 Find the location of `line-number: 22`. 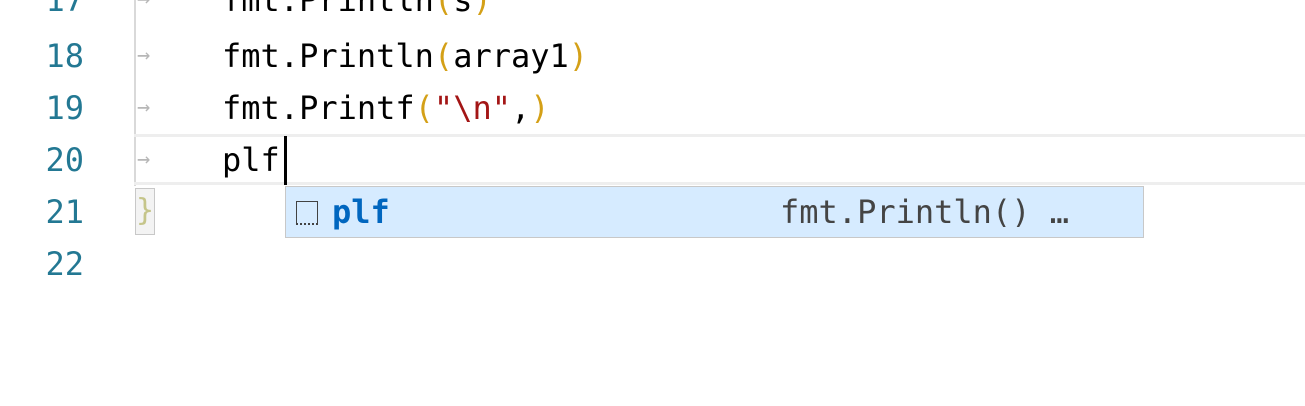

line-number: 22 is located at coordinates (64, 264).